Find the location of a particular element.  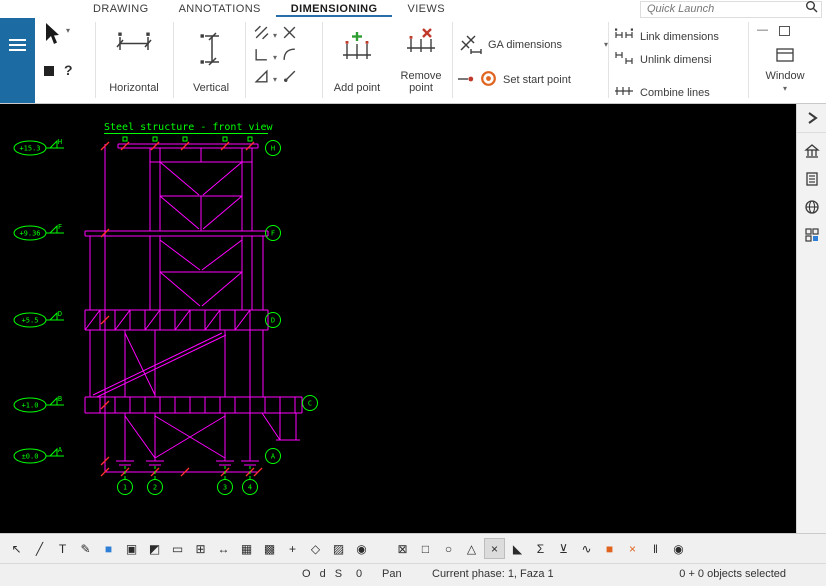

visibility-toggle-icon: ◉ is located at coordinates (361, 548).